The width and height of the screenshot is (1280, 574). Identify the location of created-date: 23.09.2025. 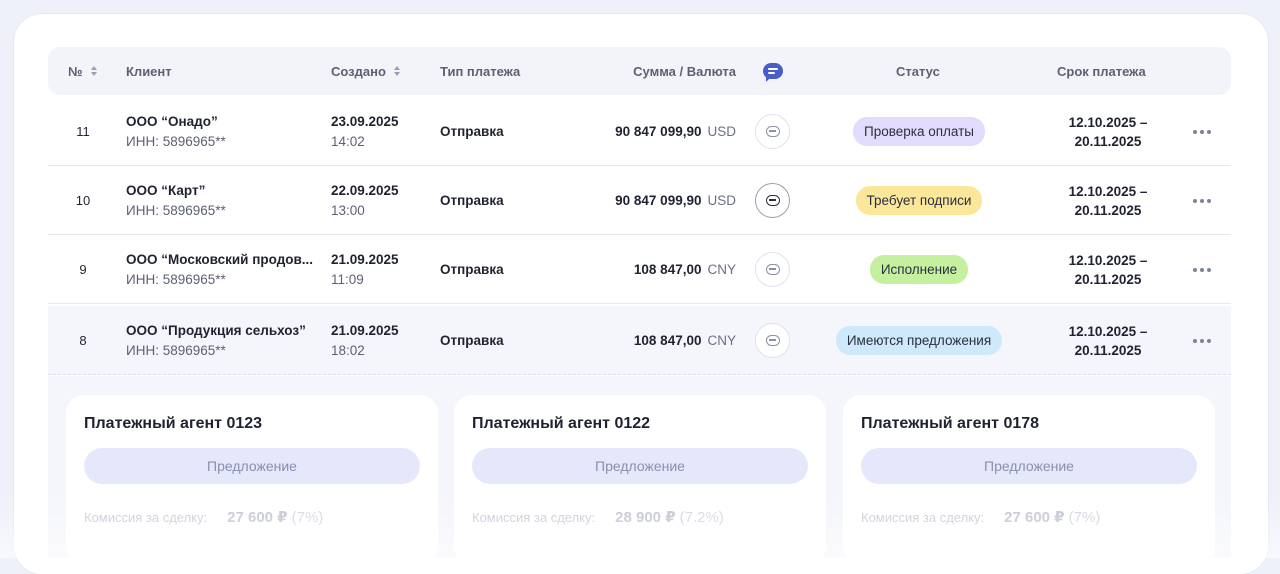
(365, 121).